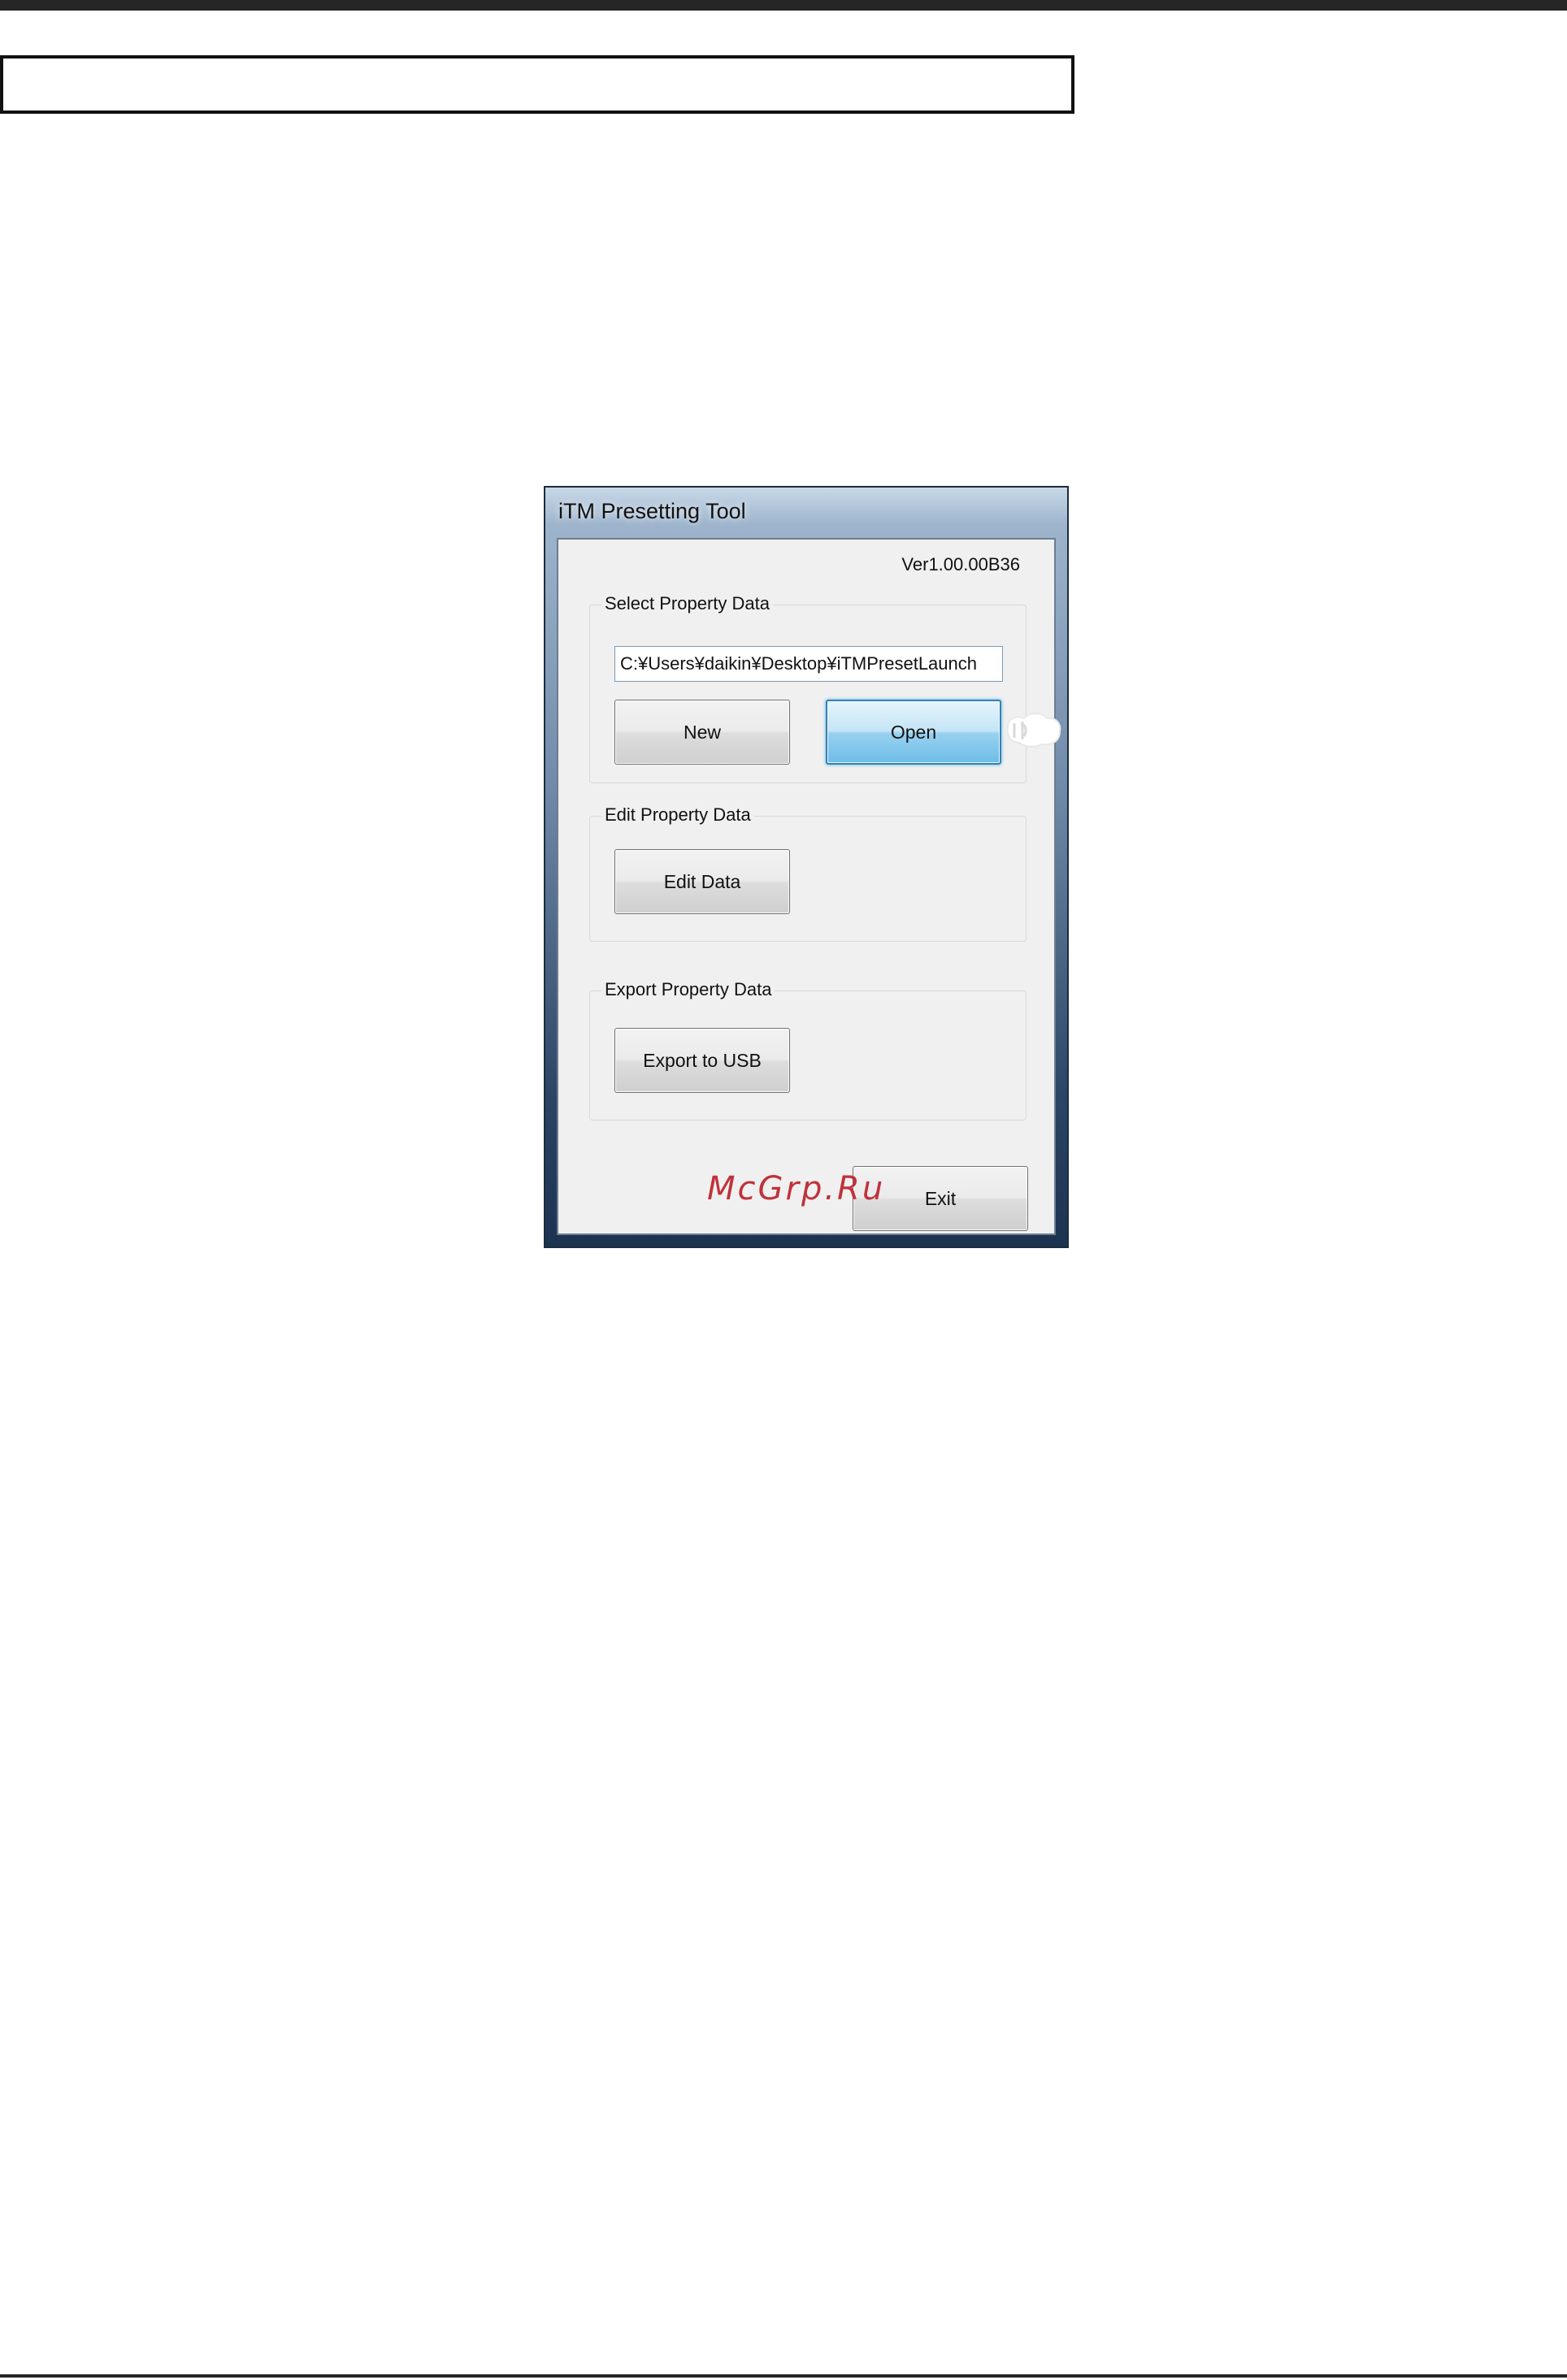  I want to click on watermark: McGrp.Ru, so click(796, 1188).